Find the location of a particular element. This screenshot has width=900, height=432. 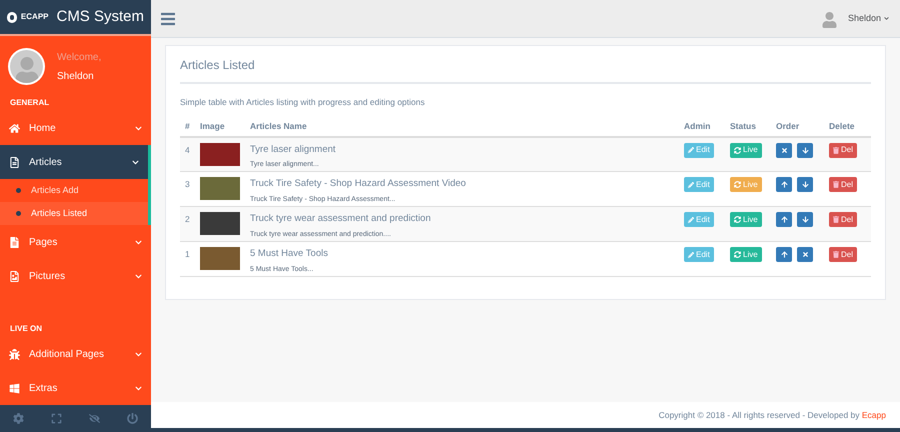

column-header: Admin is located at coordinates (697, 125).